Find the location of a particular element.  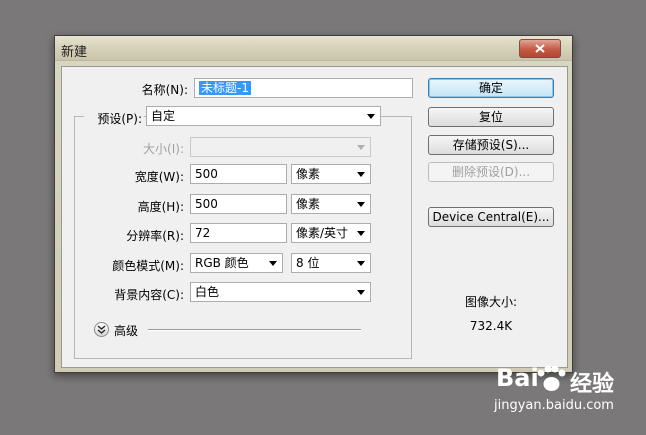

advanced-label: 高级 is located at coordinates (126, 331).